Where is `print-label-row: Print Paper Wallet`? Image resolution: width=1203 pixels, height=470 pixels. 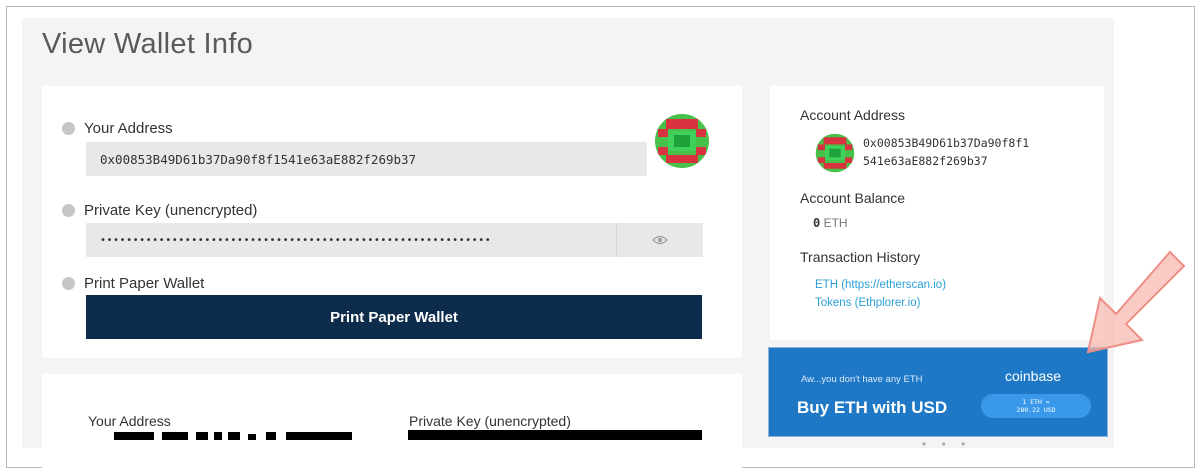
print-label-row: Print Paper Wallet is located at coordinates (133, 283).